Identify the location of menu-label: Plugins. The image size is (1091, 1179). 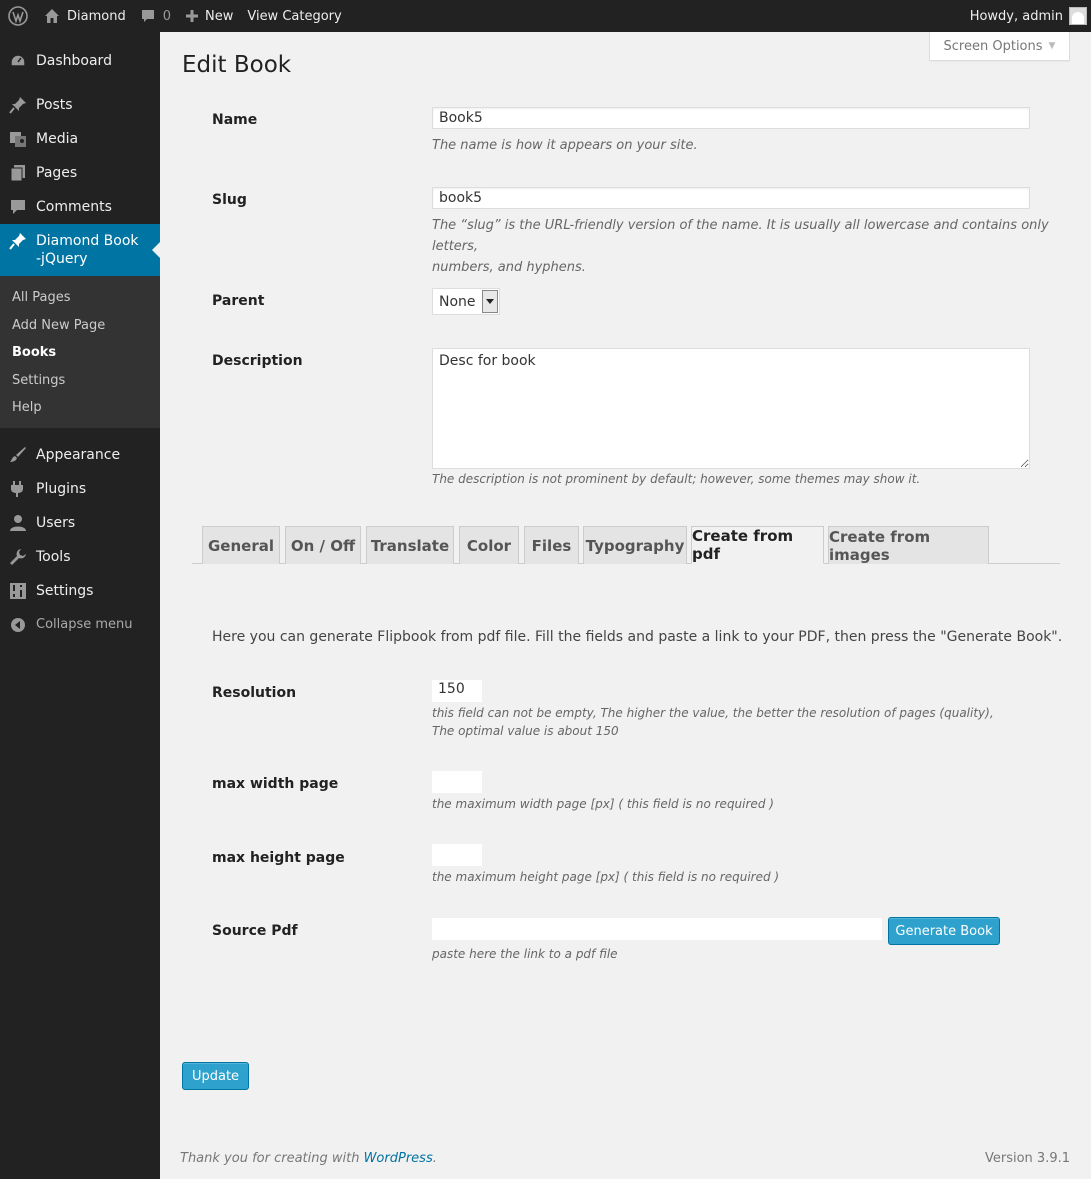
(61, 488).